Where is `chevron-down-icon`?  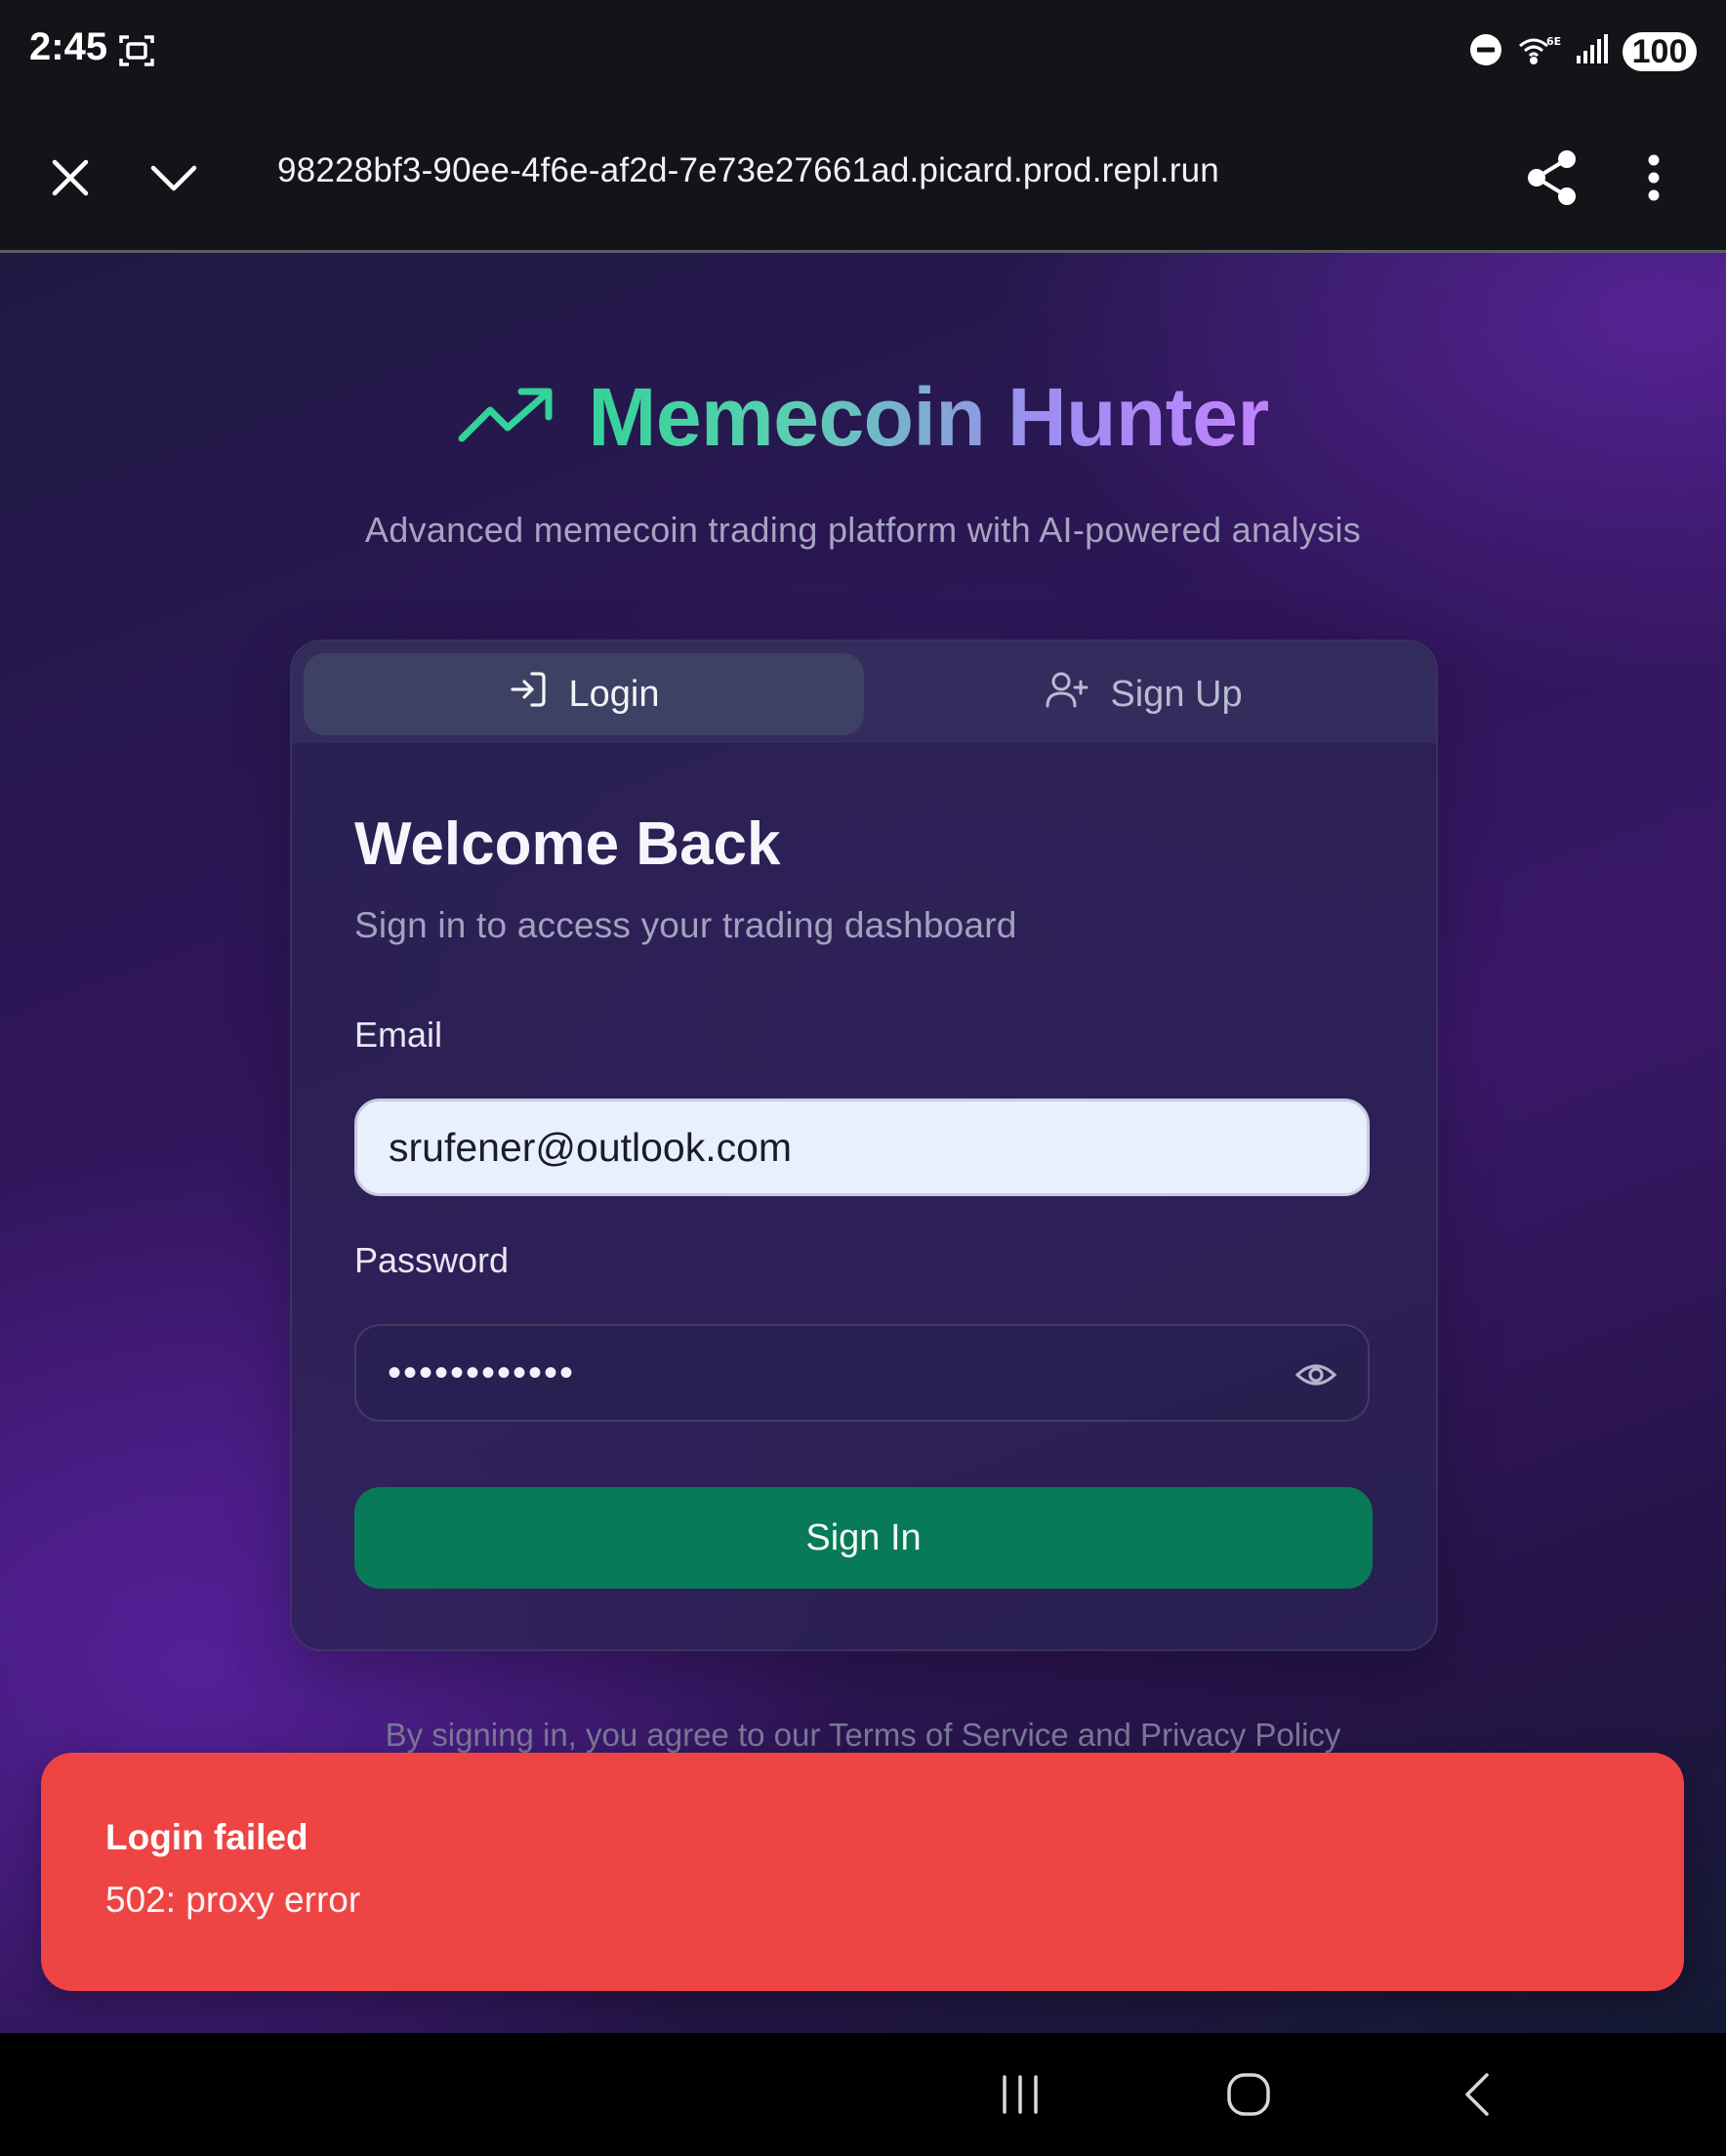
chevron-down-icon is located at coordinates (174, 178).